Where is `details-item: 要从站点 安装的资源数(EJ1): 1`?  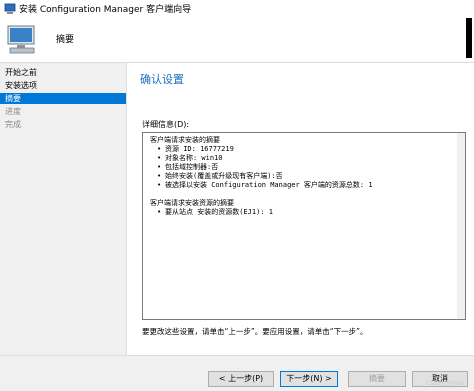 details-item: 要从站点 安装的资源数(EJ1): 1 is located at coordinates (215, 212).